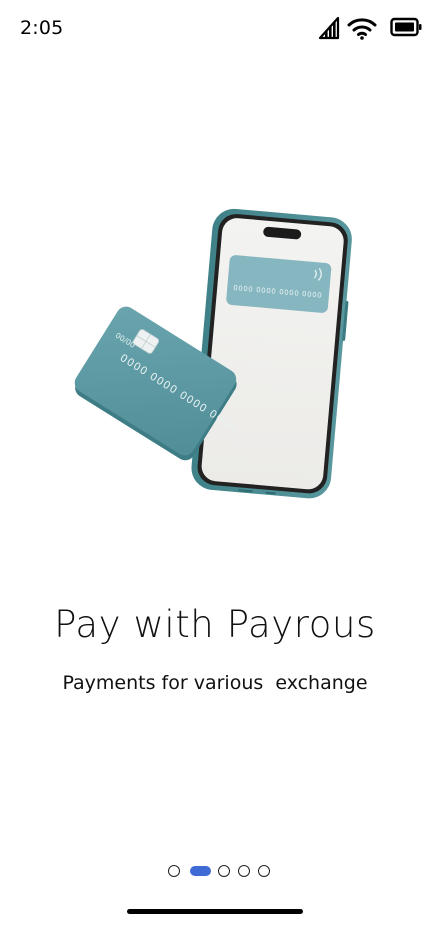  What do you see at coordinates (215, 683) in the screenshot?
I see `onboarding-subtitle: Payments for various exchange` at bounding box center [215, 683].